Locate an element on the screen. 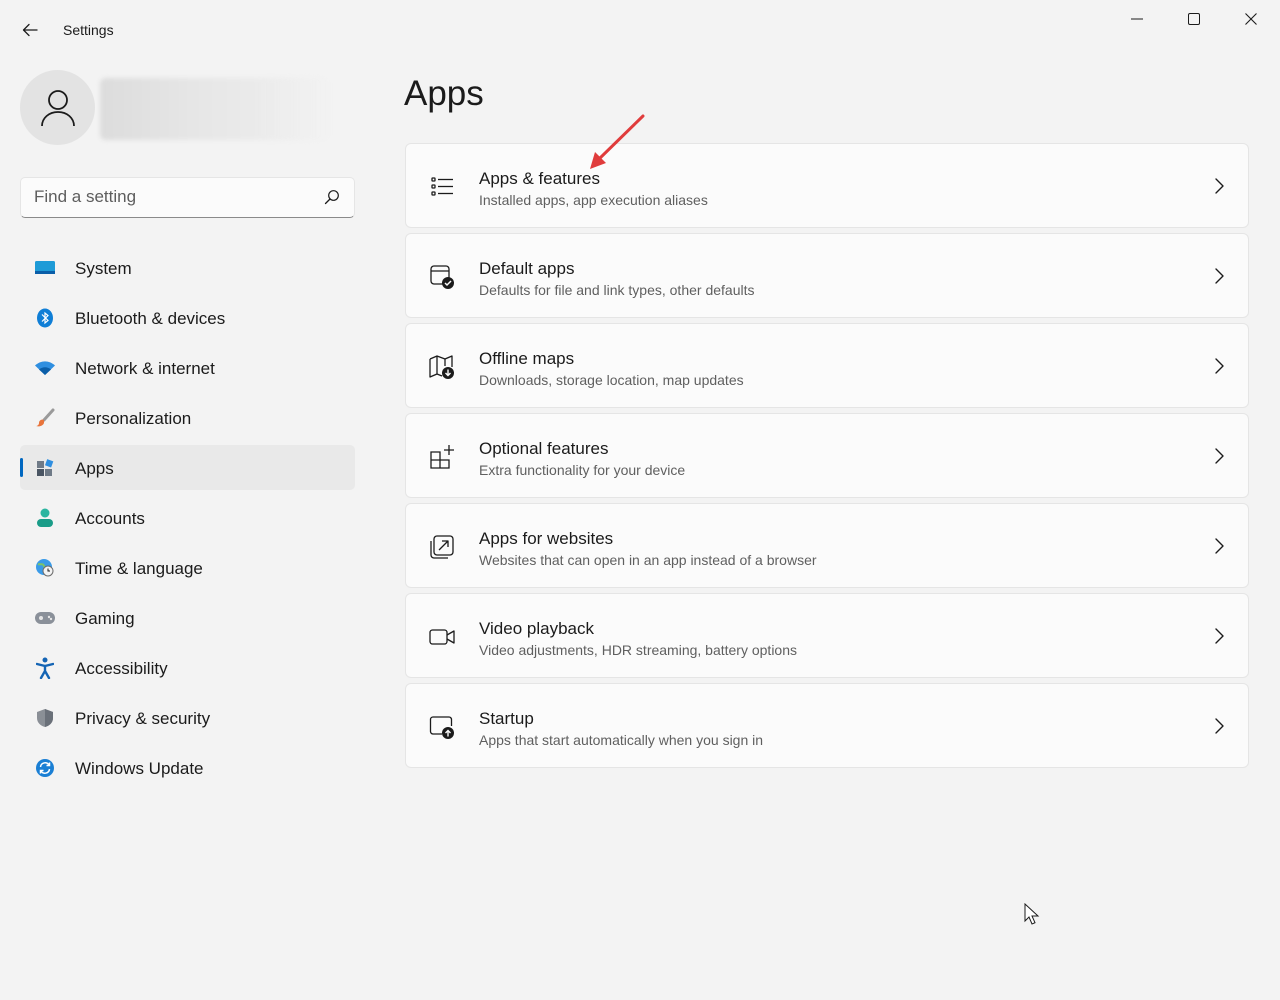  back-button is located at coordinates (30, 30).